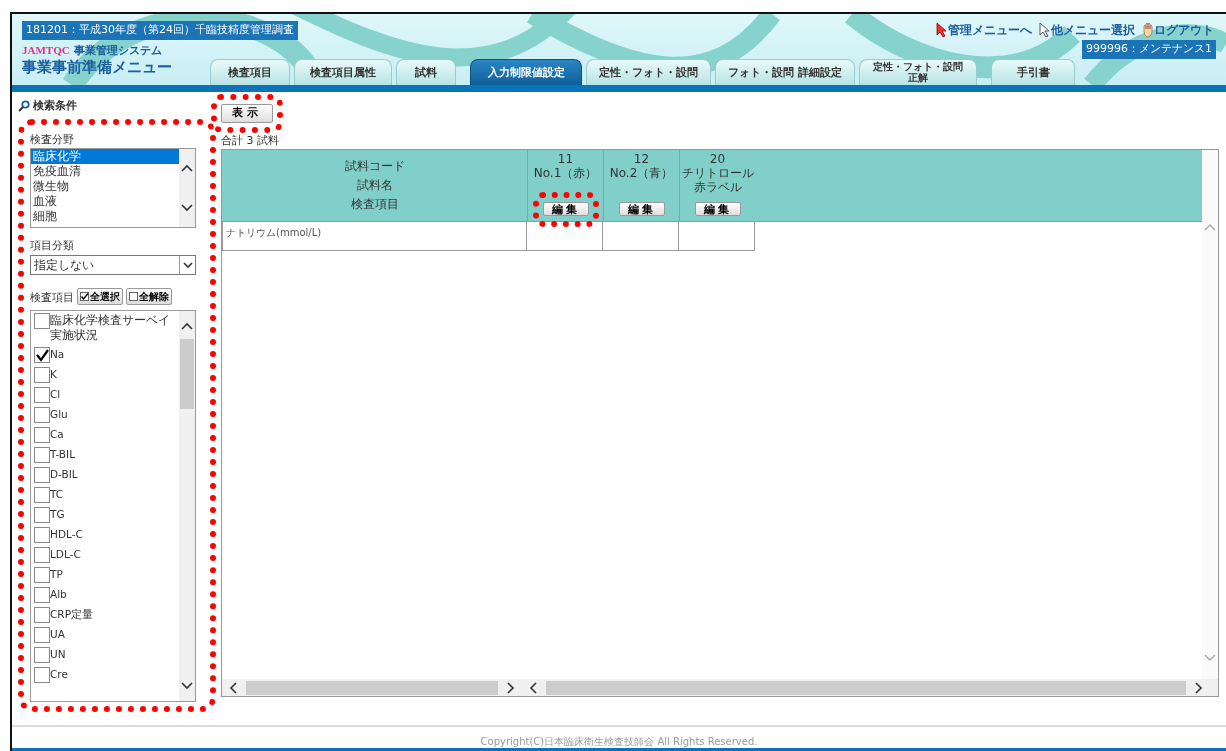  Describe the element at coordinates (343, 72) in the screenshot. I see `tab: 検査項目属性` at that location.